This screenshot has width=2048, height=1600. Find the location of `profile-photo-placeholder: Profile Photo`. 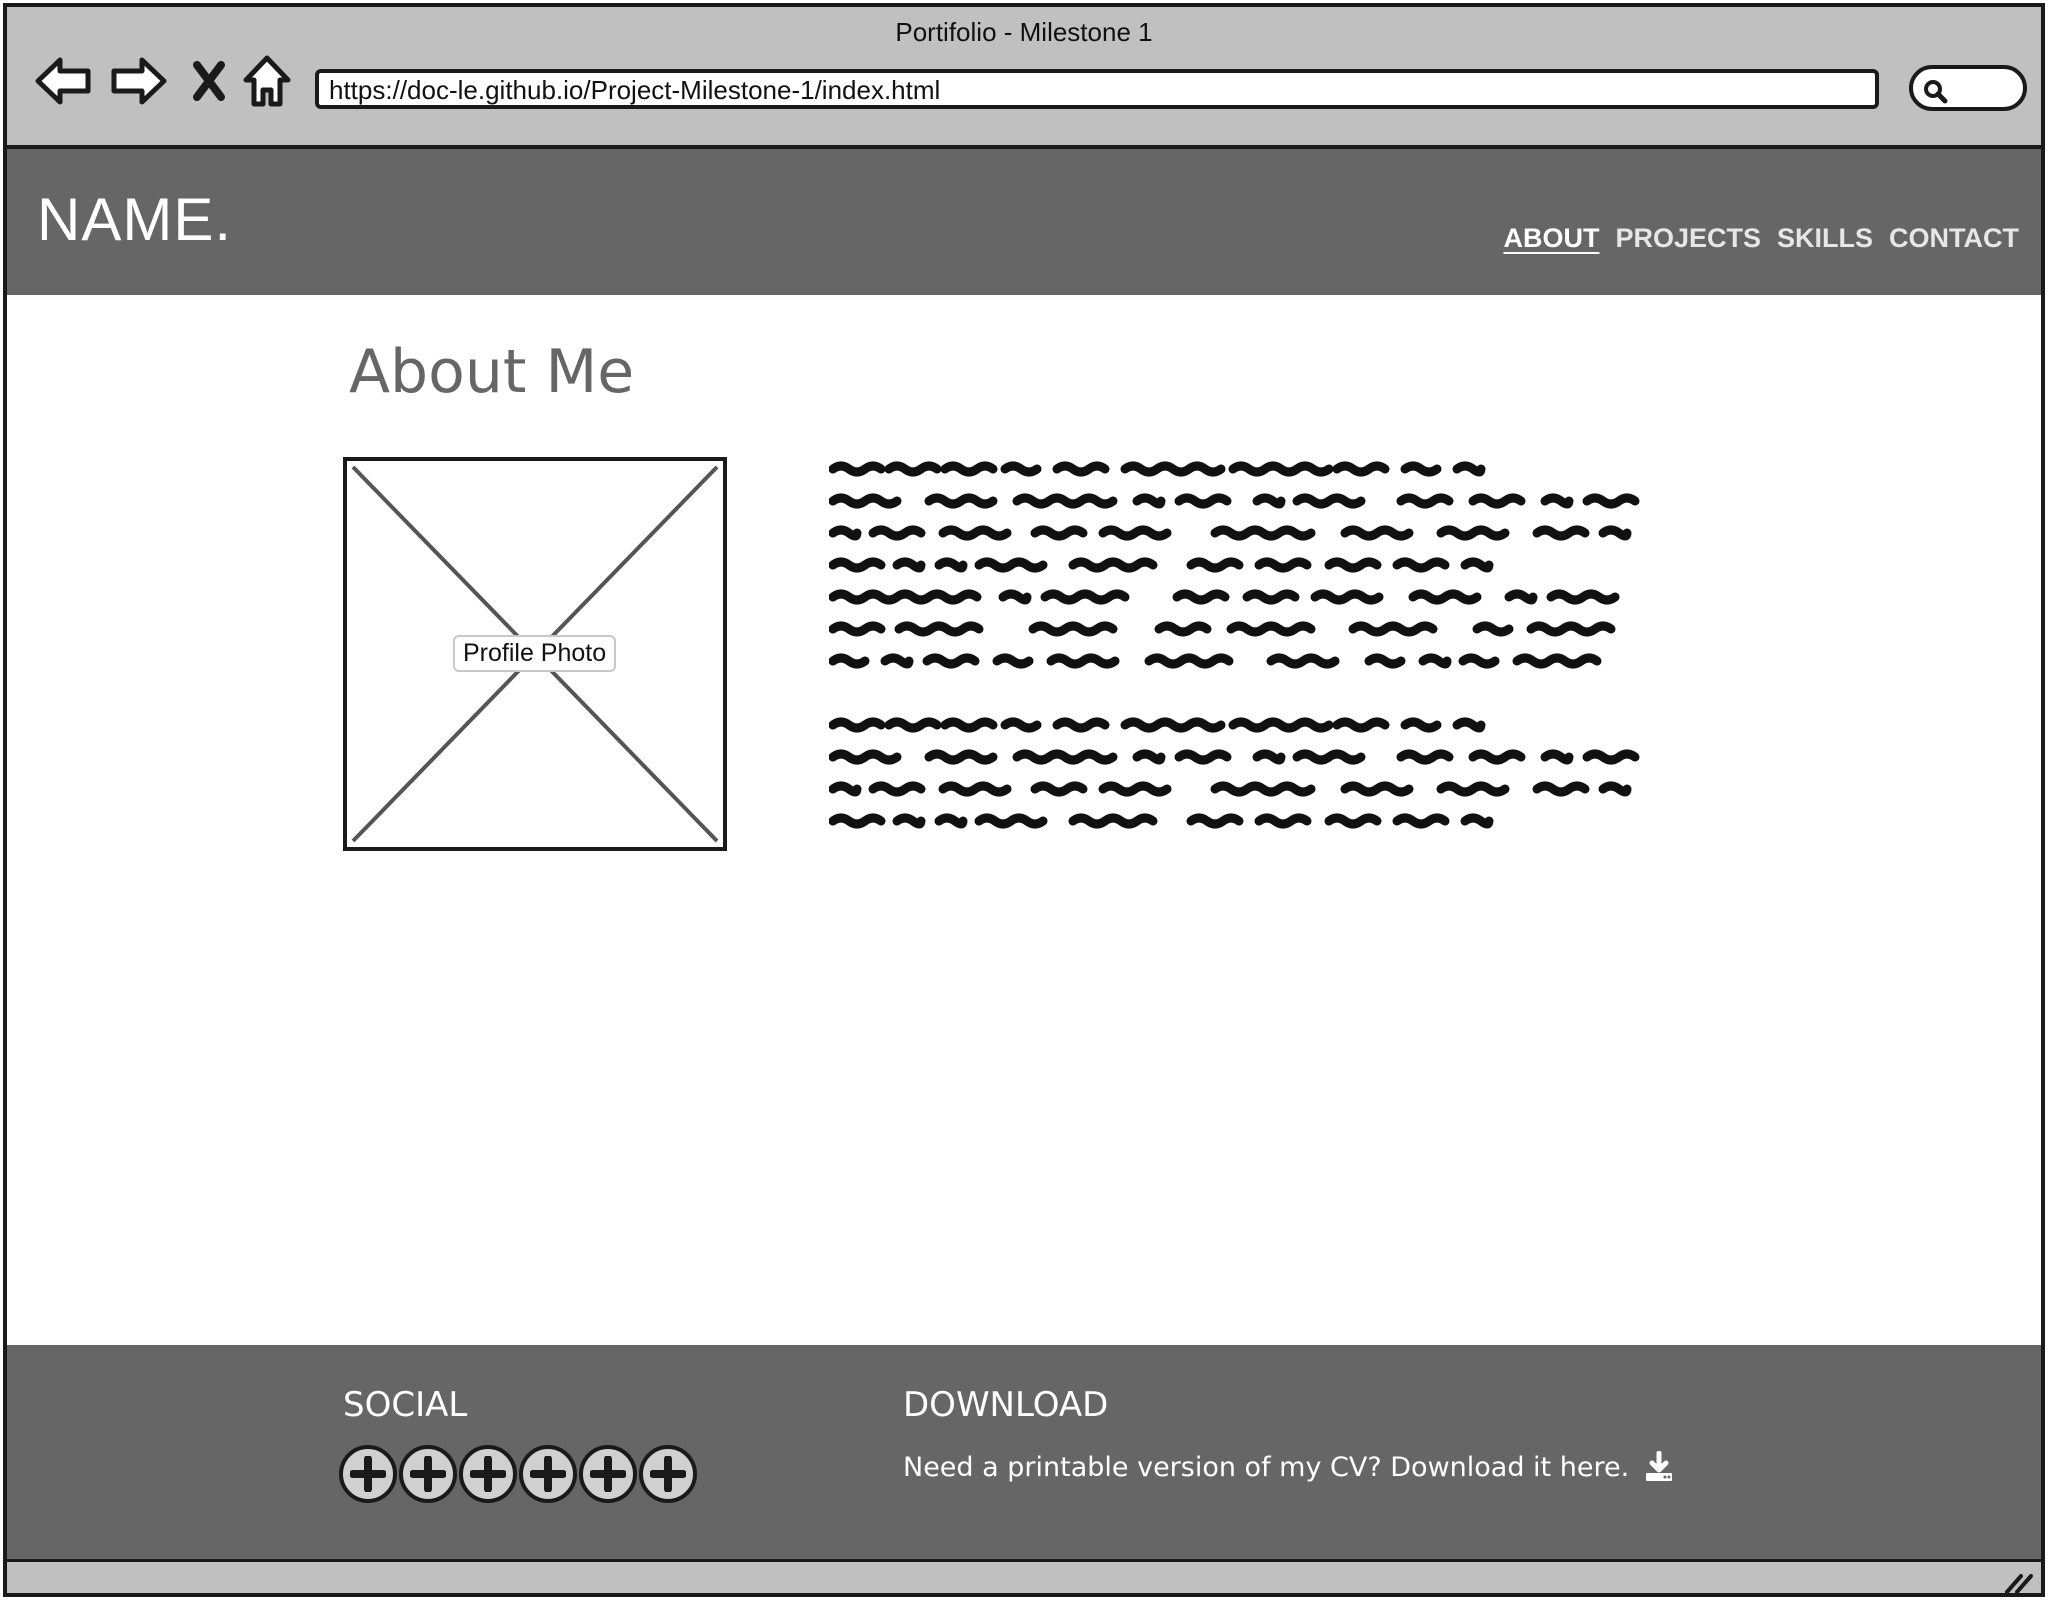

profile-photo-placeholder: Profile Photo is located at coordinates (535, 654).